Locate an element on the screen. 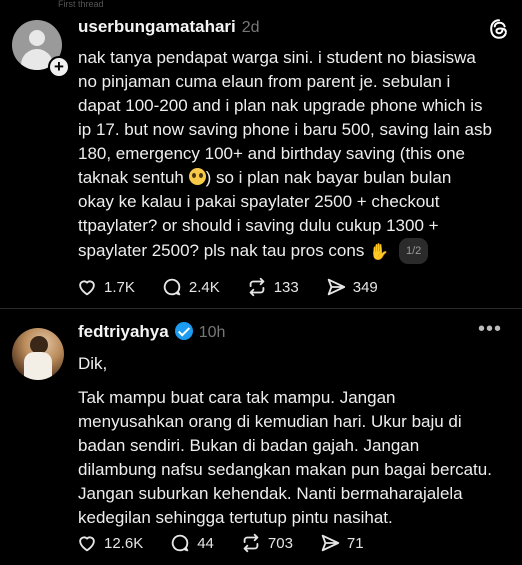 This screenshot has height=565, width=522. threads-logo-icon is located at coordinates (499, 29).